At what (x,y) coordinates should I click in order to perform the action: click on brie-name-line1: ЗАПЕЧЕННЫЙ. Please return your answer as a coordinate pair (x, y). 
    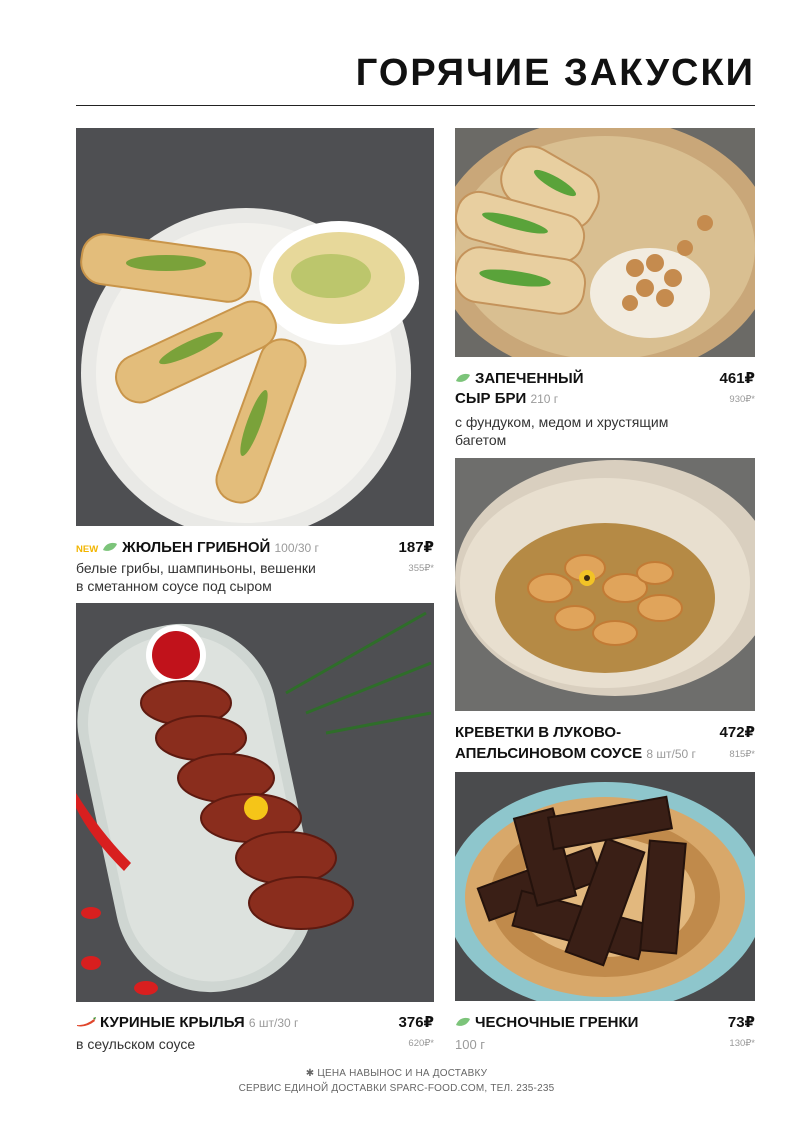
    Looking at the image, I should click on (529, 378).